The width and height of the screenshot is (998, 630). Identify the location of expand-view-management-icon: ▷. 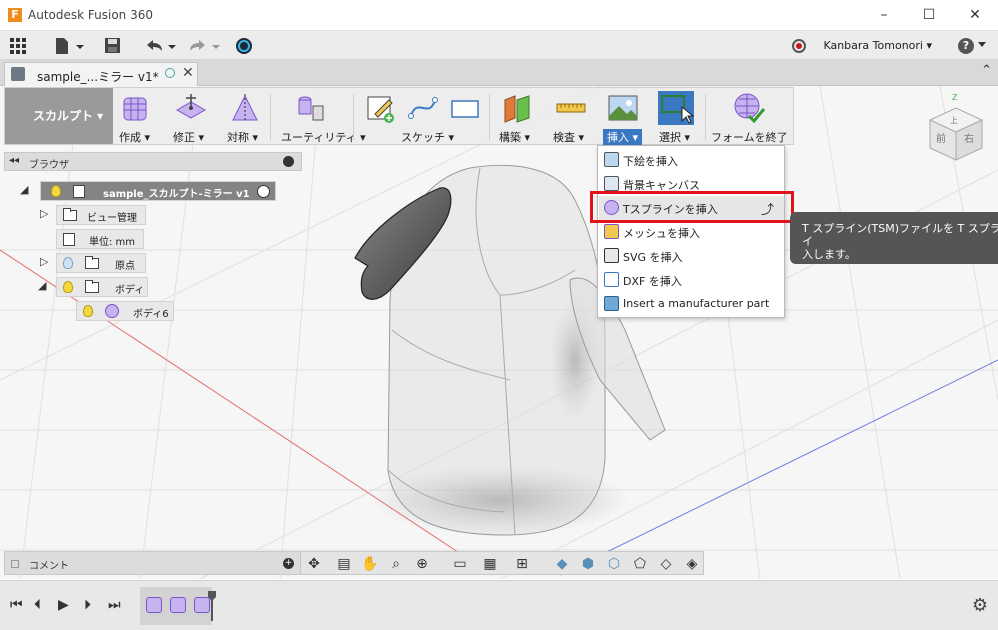
(44, 213).